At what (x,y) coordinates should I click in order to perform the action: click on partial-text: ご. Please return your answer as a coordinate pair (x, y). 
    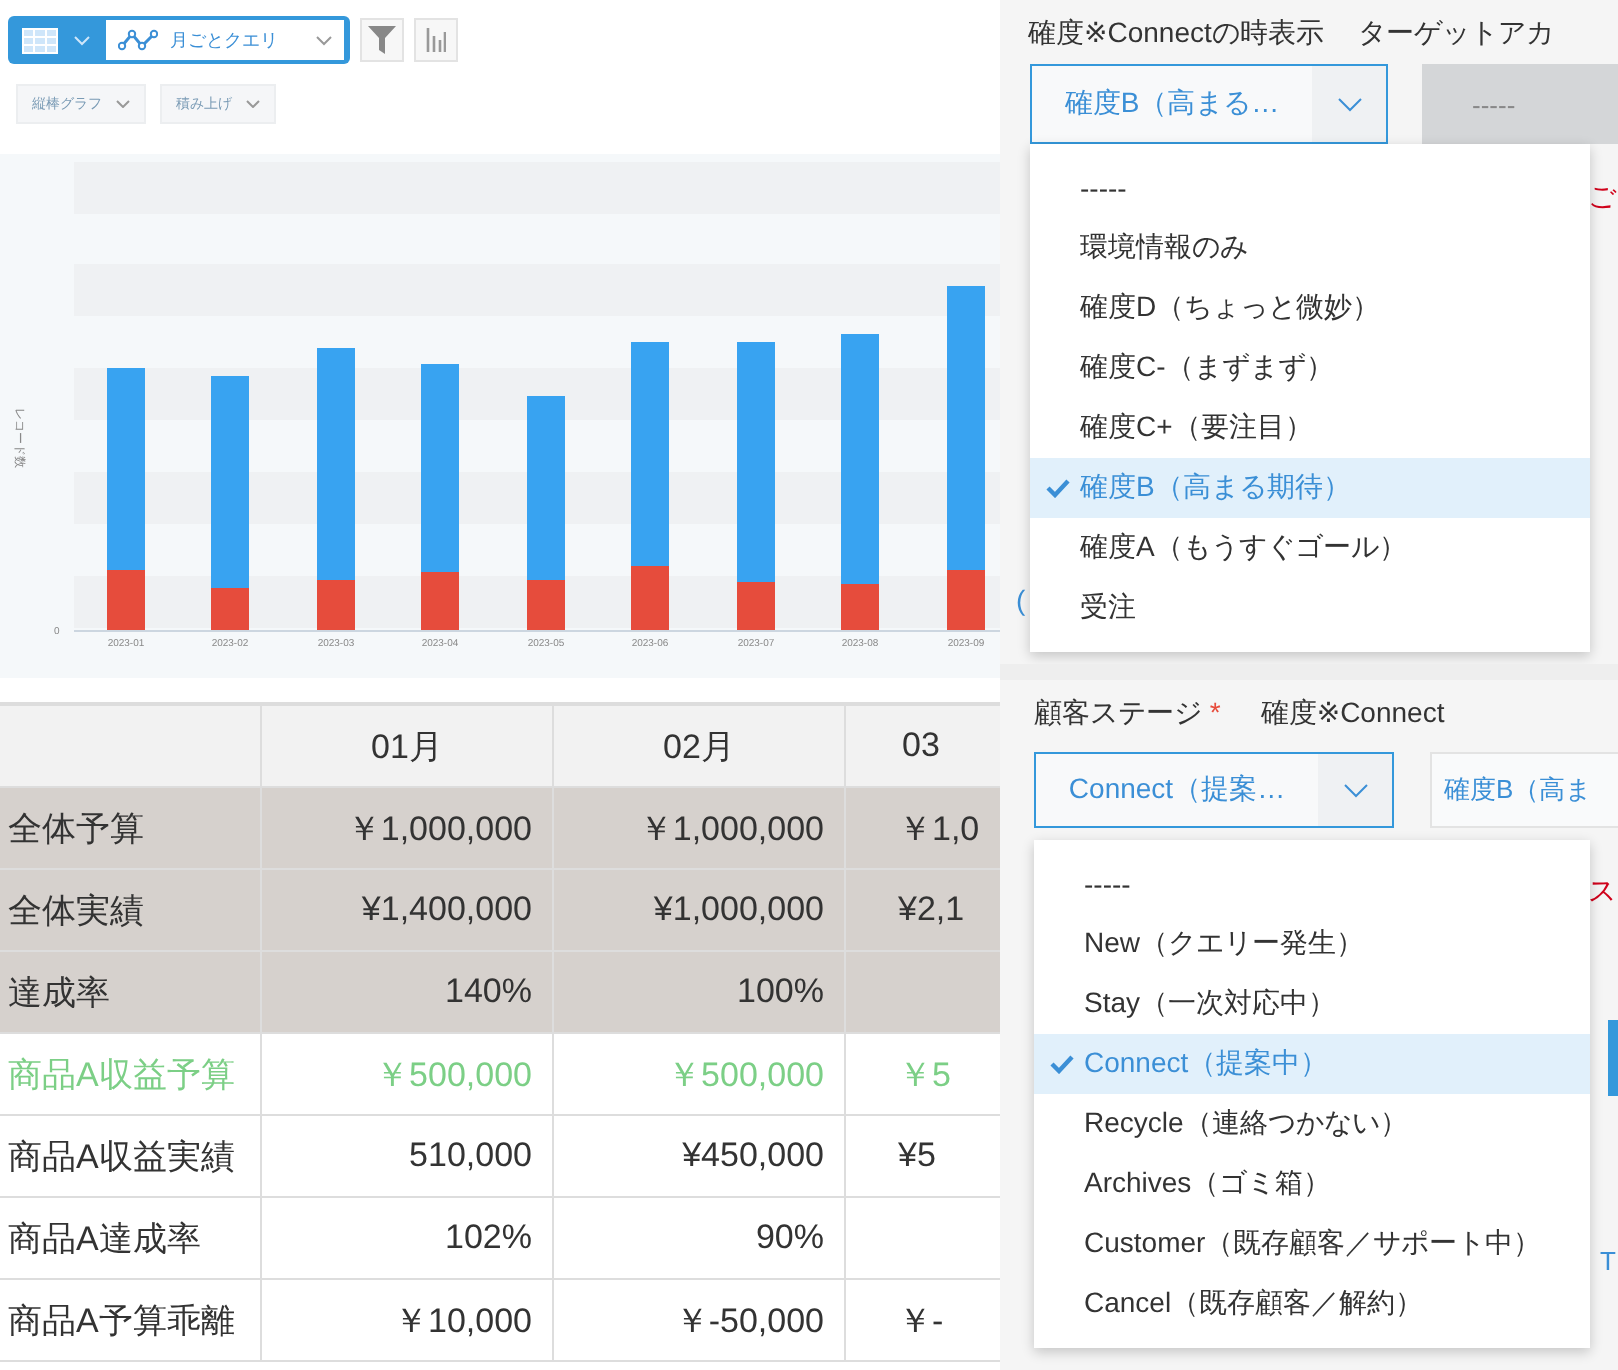
    Looking at the image, I should click on (1602, 198).